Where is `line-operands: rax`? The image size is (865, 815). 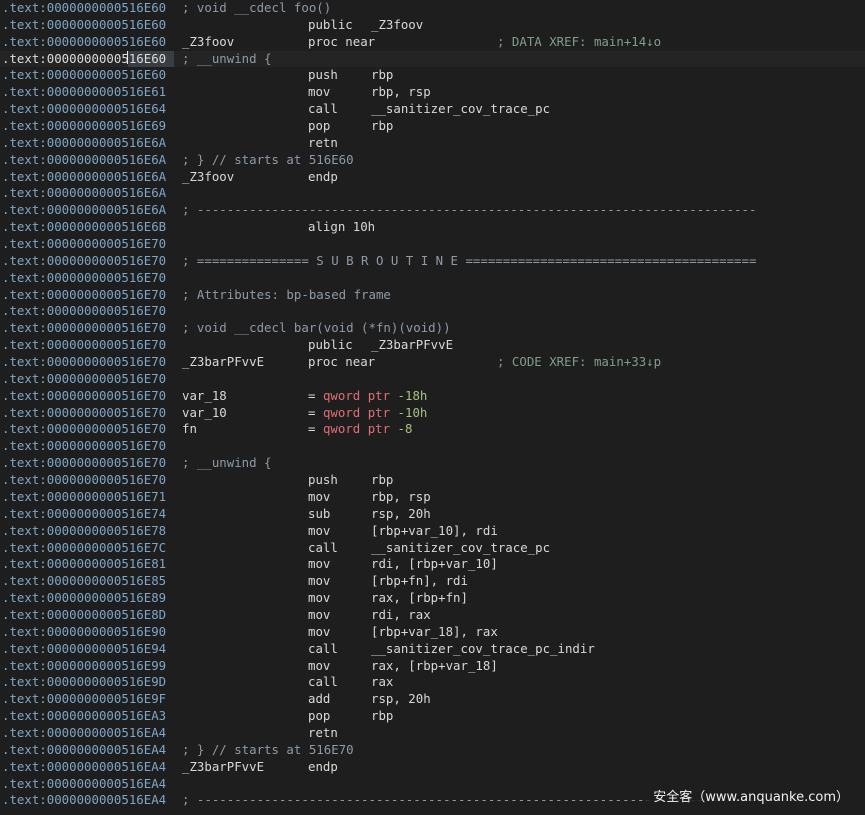 line-operands: rax is located at coordinates (382, 682).